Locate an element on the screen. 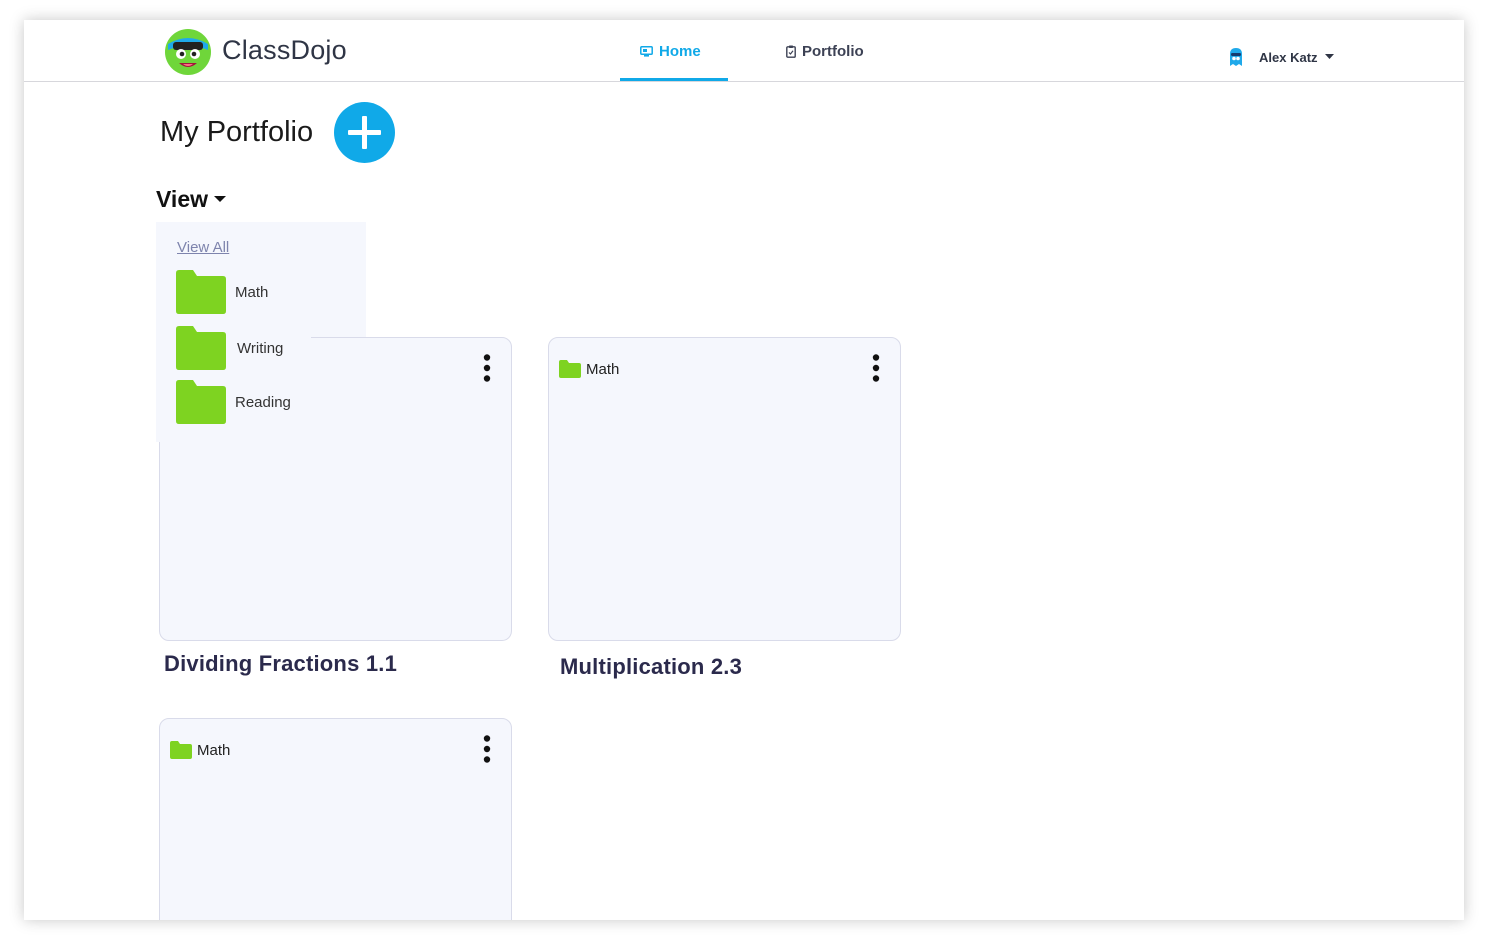 The height and width of the screenshot is (948, 1488). classdojo-logo-icon is located at coordinates (188, 52).